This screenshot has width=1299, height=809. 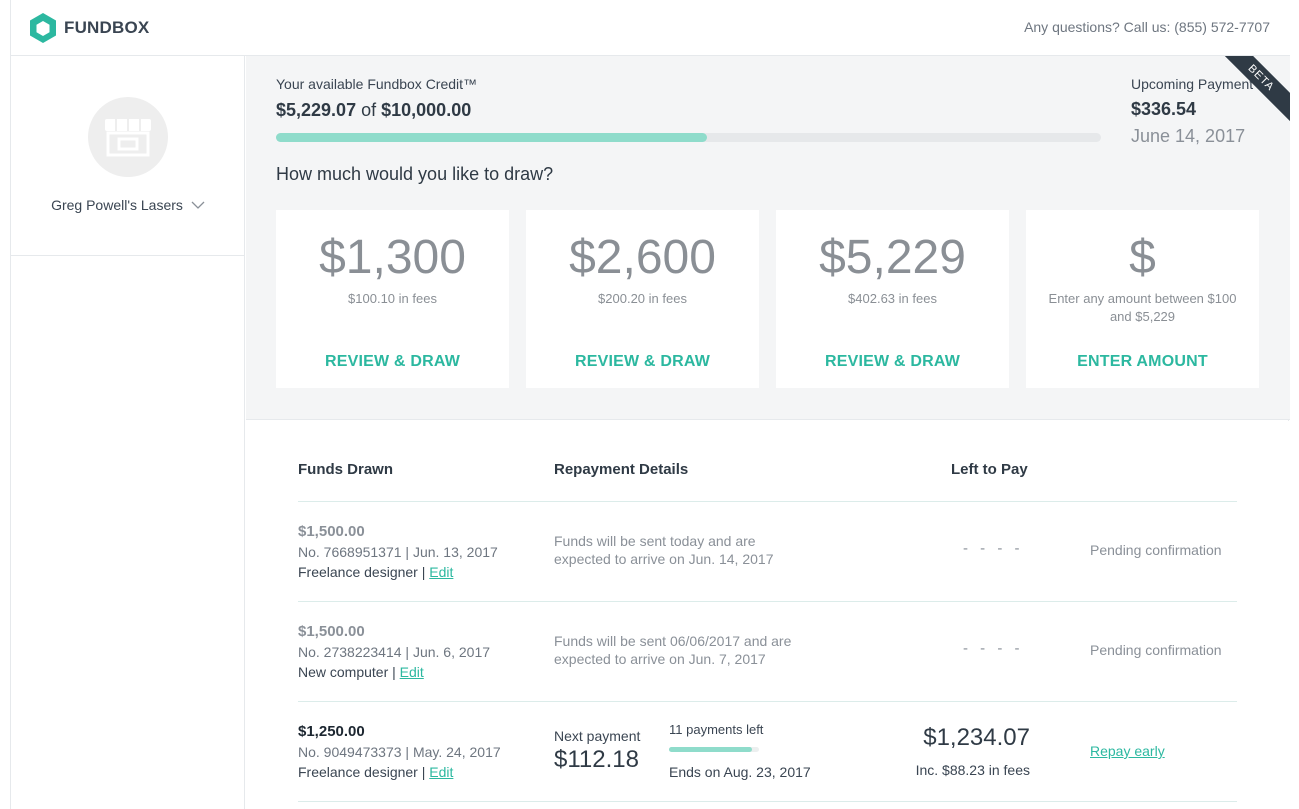 I want to click on credit-amounts: $5,229.07 of $10,000.00, so click(x=373, y=110).